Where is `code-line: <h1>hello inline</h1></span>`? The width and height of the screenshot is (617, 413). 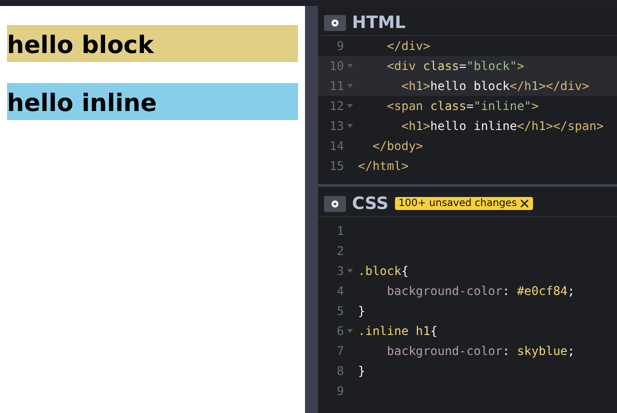
code-line: <h1>hello inline</h1></span> is located at coordinates (502, 126).